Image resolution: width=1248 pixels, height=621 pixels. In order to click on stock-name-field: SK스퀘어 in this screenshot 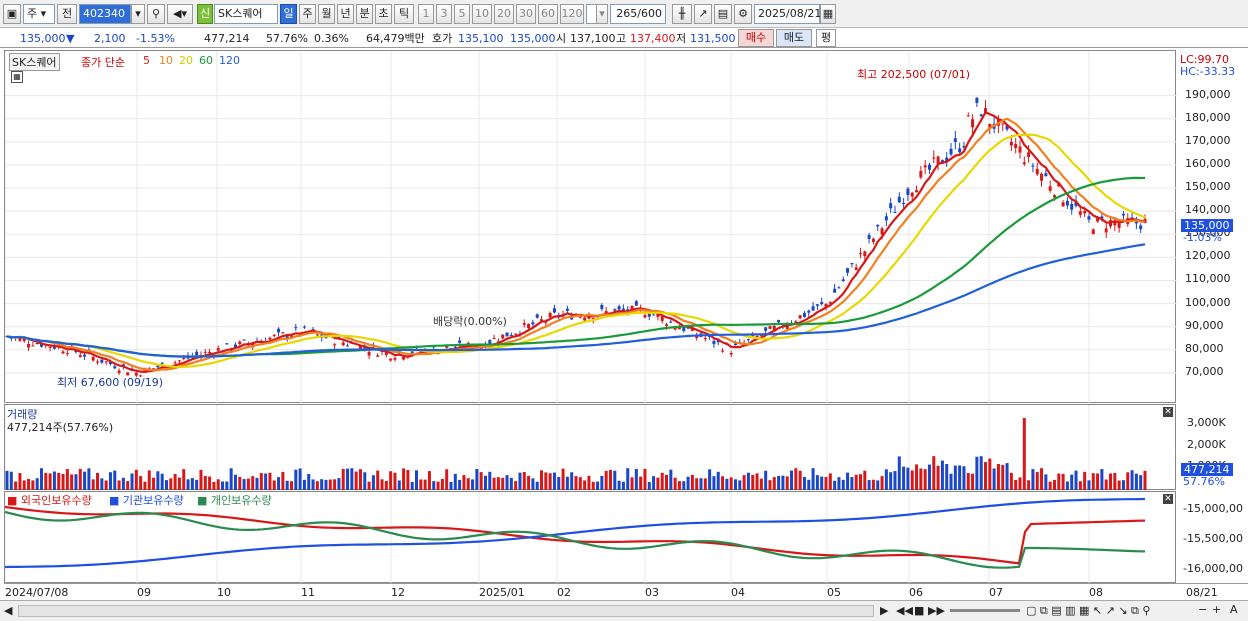, I will do `click(246, 14)`.